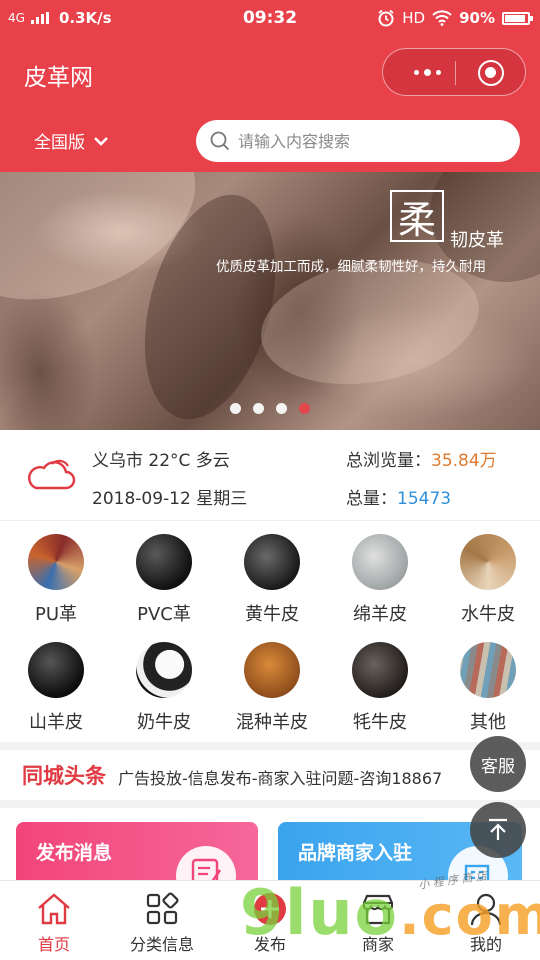 The width and height of the screenshot is (540, 960). I want to click on watermark-main: 9luo, so click(320, 912).